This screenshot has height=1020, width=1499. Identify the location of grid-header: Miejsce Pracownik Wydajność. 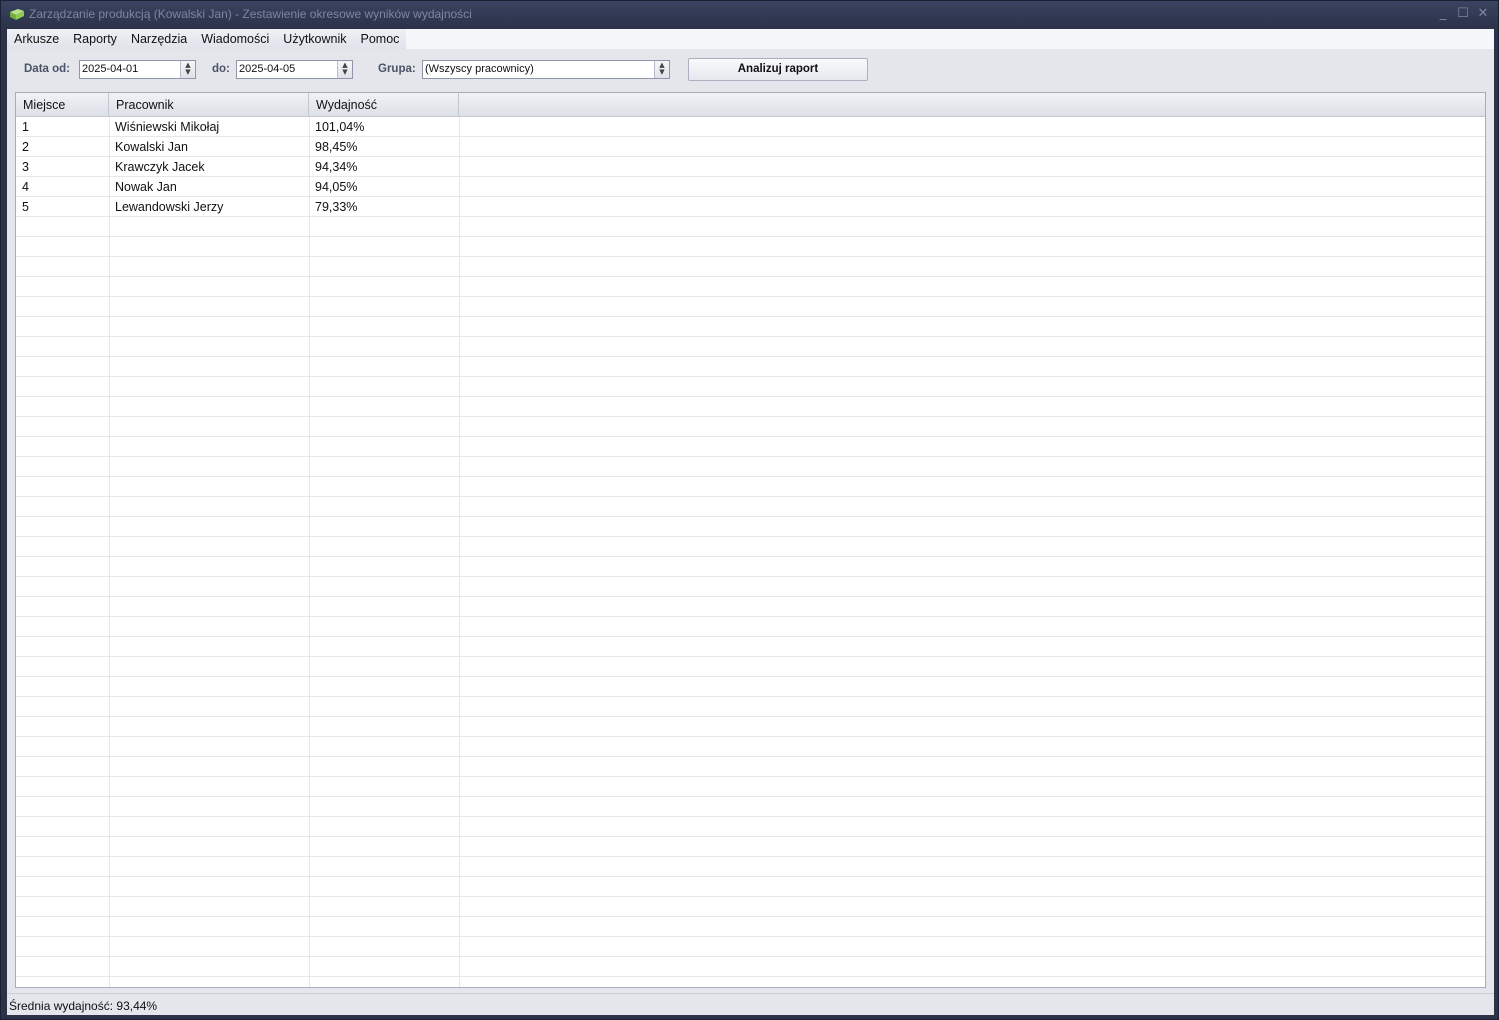
(750, 105).